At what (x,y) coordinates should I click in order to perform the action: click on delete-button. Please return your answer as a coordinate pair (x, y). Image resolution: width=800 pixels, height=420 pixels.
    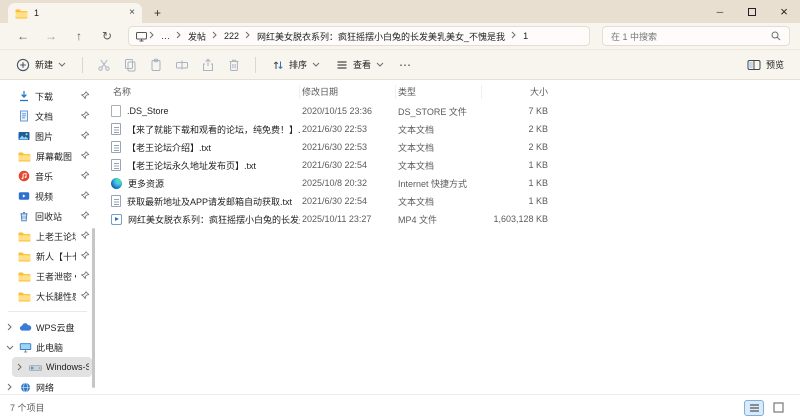
    Looking at the image, I should click on (234, 65).